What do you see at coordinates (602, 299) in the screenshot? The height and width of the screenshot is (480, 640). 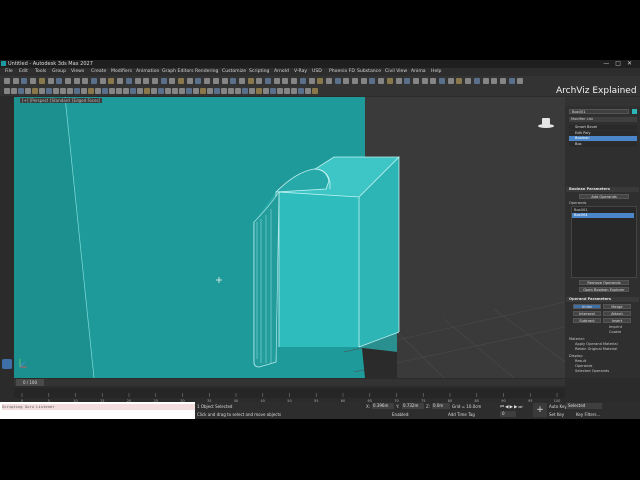 I see `operand-params-header: Operand Parameters` at bounding box center [602, 299].